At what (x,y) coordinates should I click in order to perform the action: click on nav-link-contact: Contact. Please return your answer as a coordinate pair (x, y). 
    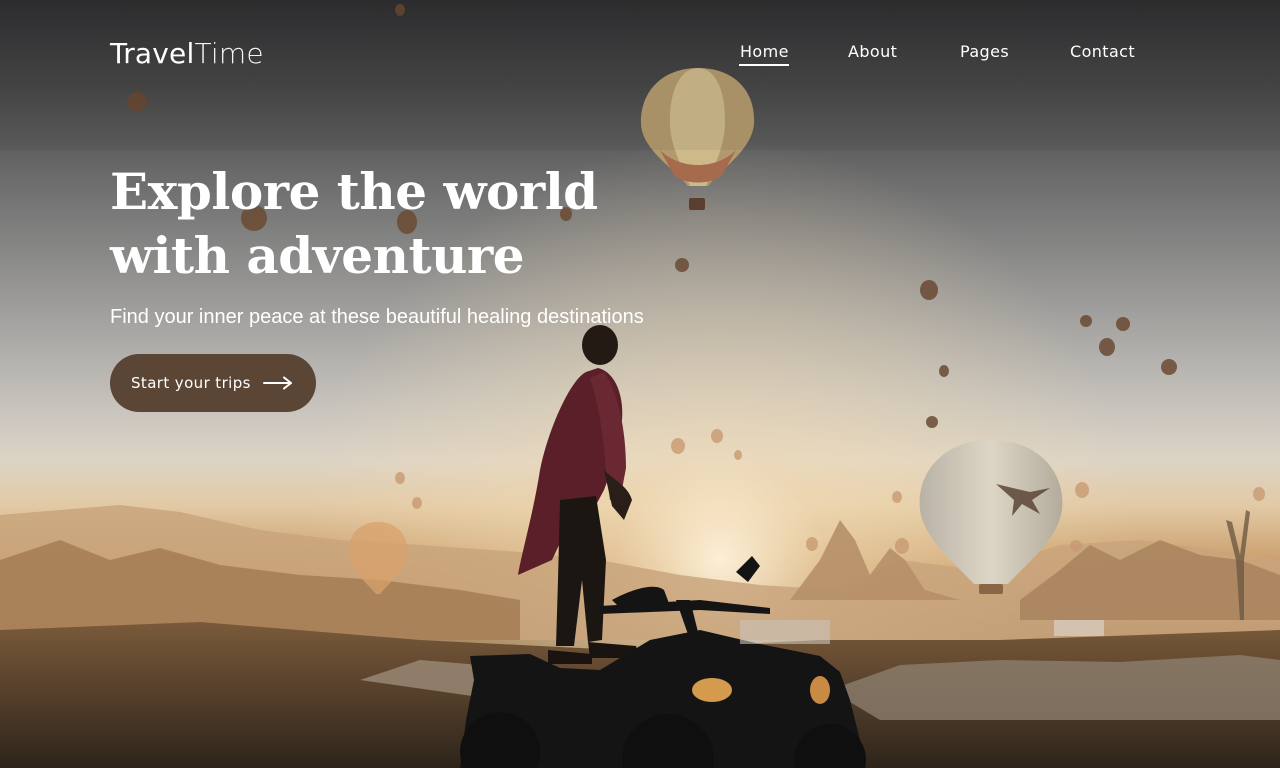
    Looking at the image, I should click on (1102, 52).